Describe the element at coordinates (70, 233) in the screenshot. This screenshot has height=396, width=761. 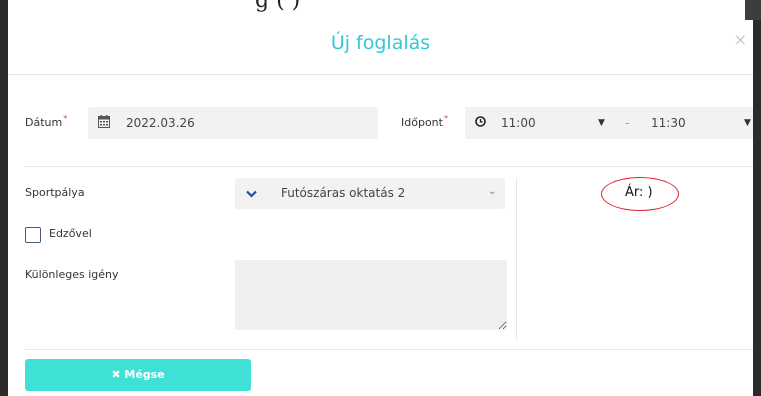
I see `coach-label: Edzővel` at that location.